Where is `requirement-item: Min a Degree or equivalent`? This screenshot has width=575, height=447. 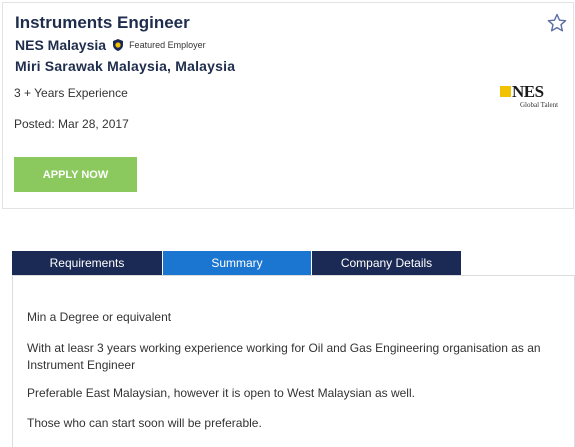 requirement-item: Min a Degree or equivalent is located at coordinates (99, 317).